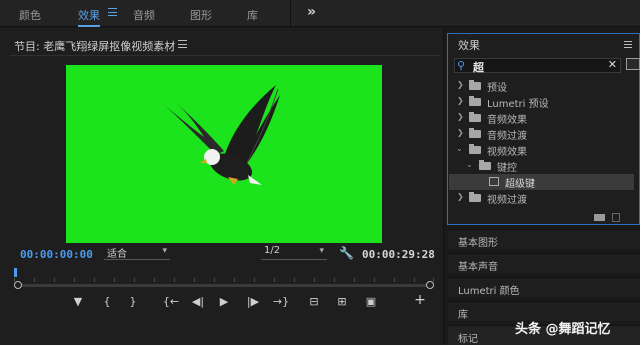 This screenshot has width=640, height=345. Describe the element at coordinates (56, 254) in the screenshot. I see `current-timecode: 00:00:00:00` at that location.